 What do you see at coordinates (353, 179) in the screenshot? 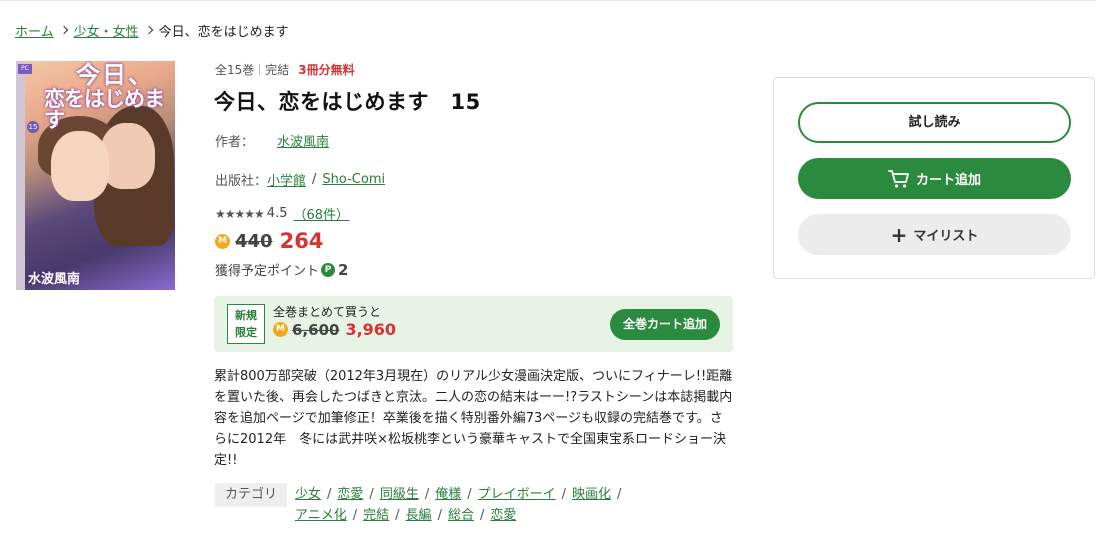
I see `magazine-link: Sho-Comi` at bounding box center [353, 179].